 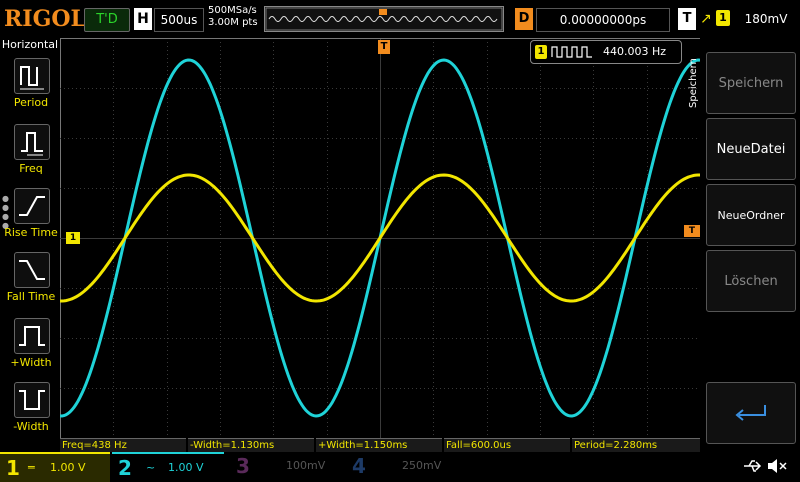 I want to click on neg-width-label: -Width, so click(x=31, y=426).